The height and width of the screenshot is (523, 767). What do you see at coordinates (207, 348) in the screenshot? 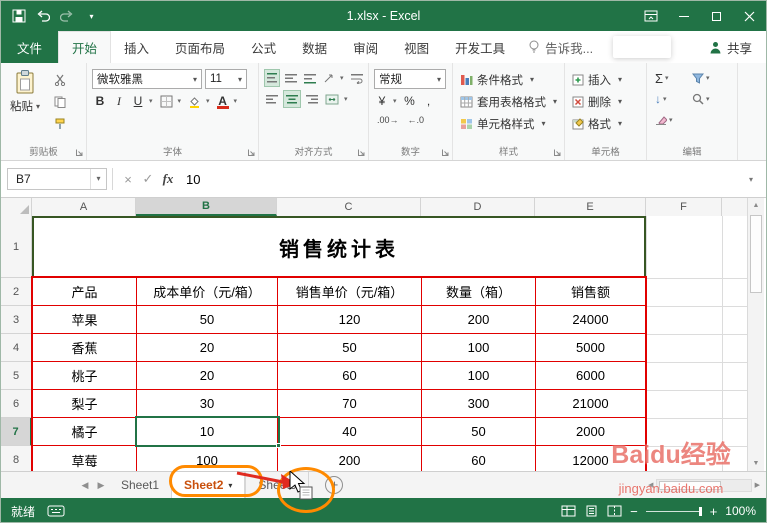
I see `cell-b4: 20` at bounding box center [207, 348].